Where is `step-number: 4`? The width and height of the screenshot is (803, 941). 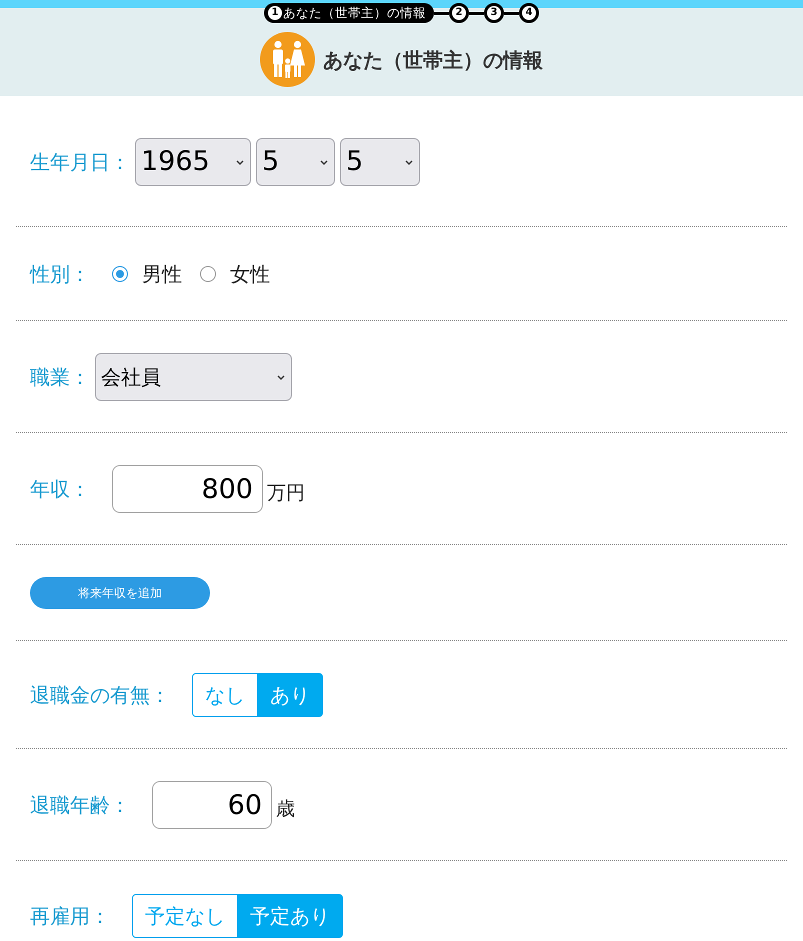 step-number: 4 is located at coordinates (529, 13).